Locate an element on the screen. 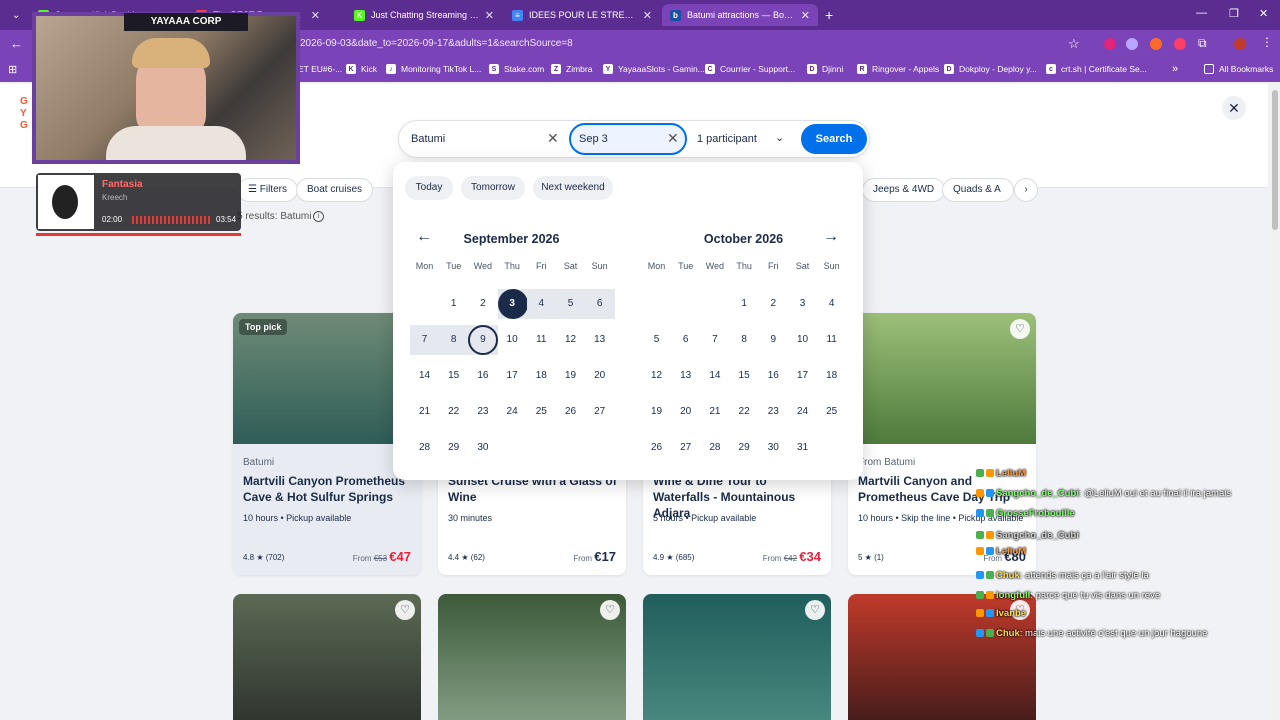 Image resolution: width=1280 pixels, height=720 pixels. restore-icon: ❐ is located at coordinates (1234, 13).